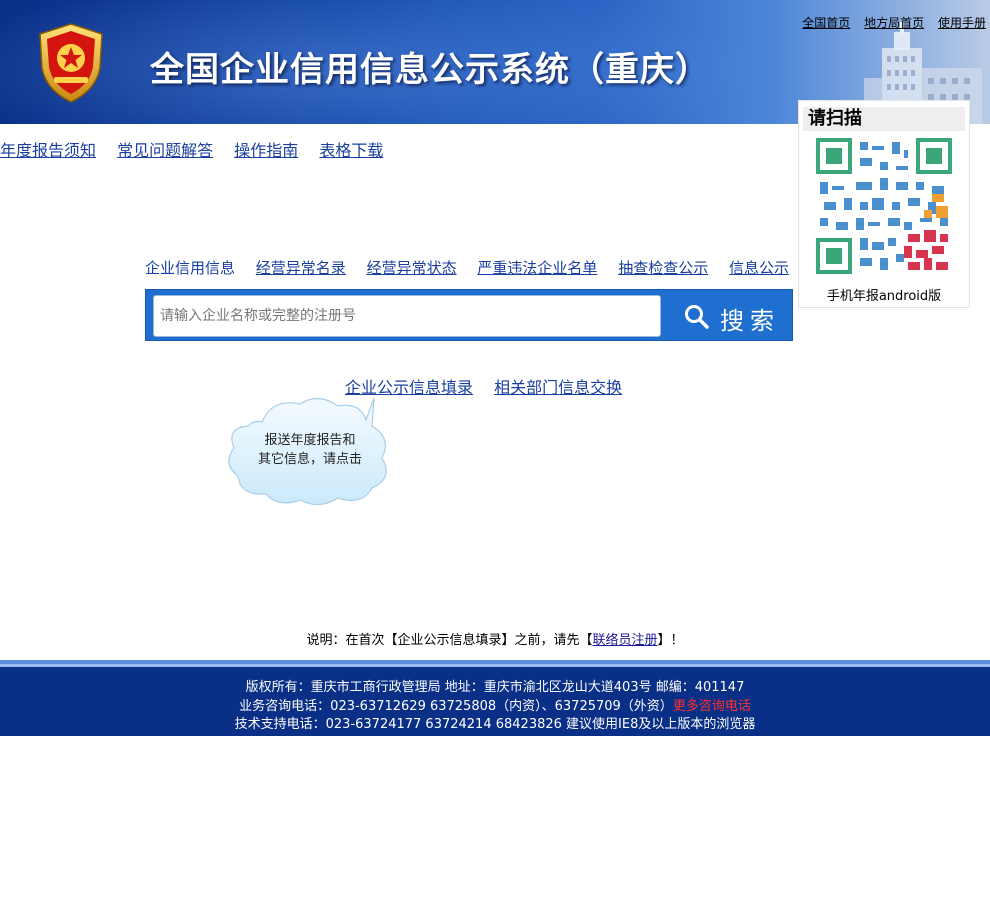  I want to click on qr-panel: 请扫描 手机年报android版, so click(884, 204).